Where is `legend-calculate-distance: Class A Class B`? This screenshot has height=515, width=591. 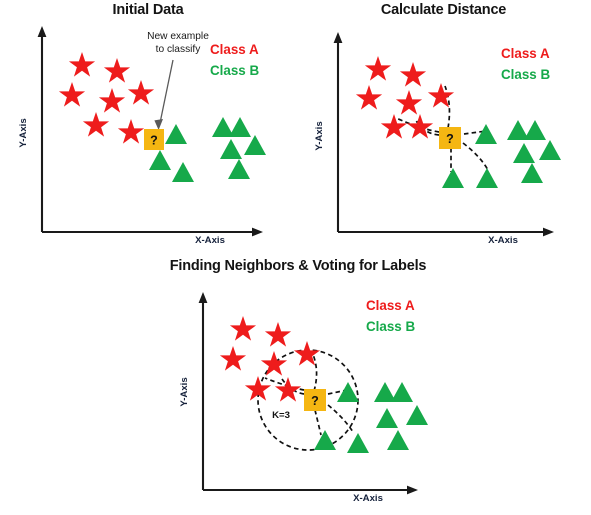
legend-calculate-distance: Class A Class B is located at coordinates (525, 64).